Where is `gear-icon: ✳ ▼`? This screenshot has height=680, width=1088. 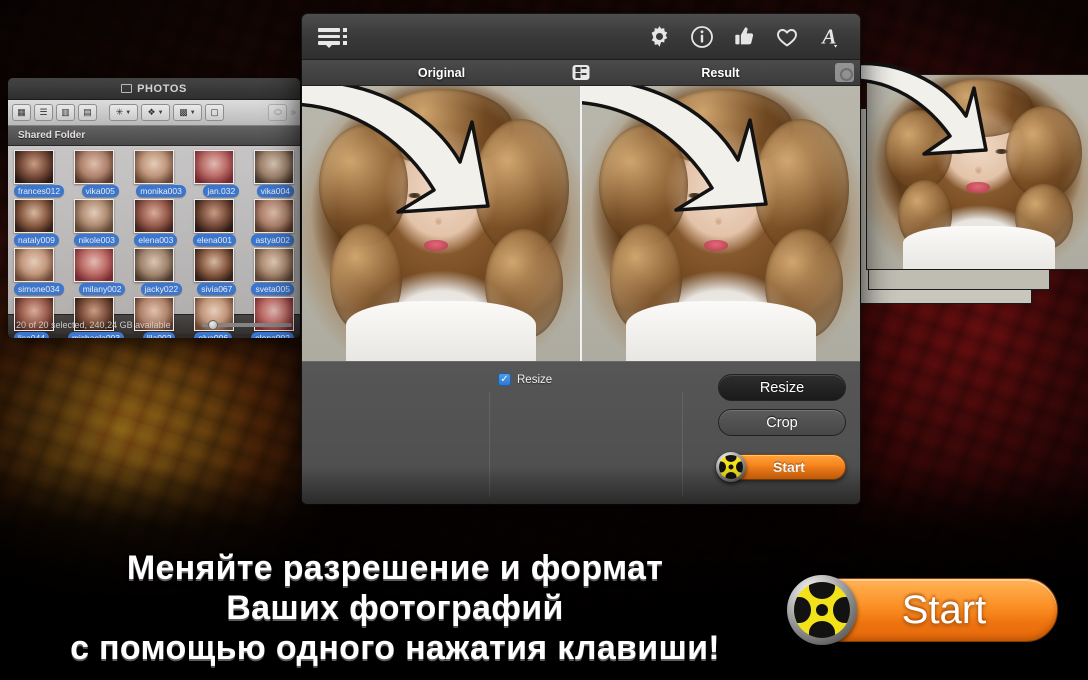 gear-icon: ✳ ▼ is located at coordinates (123, 112).